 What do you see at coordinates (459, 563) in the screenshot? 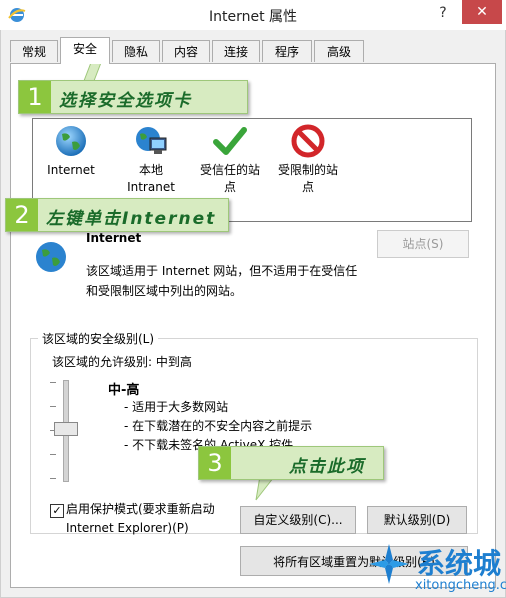
I see `watermark-brand: 系统城` at bounding box center [459, 563].